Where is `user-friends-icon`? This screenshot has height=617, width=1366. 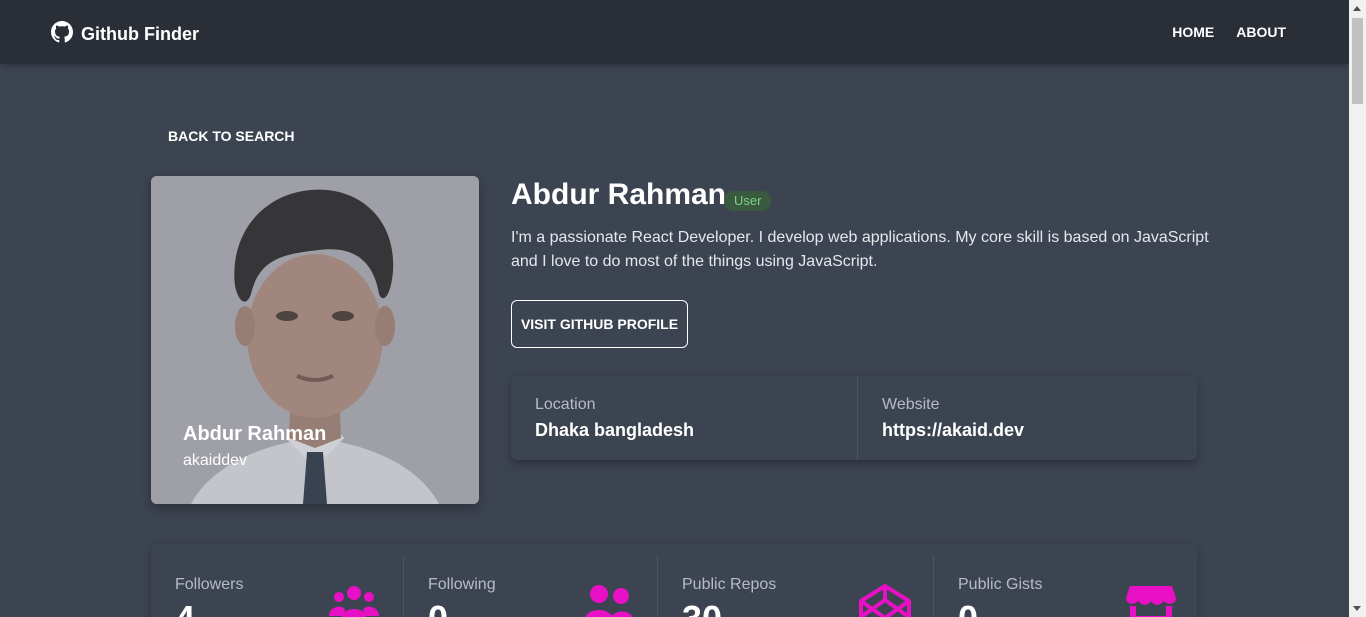
user-friends-icon is located at coordinates (609, 600).